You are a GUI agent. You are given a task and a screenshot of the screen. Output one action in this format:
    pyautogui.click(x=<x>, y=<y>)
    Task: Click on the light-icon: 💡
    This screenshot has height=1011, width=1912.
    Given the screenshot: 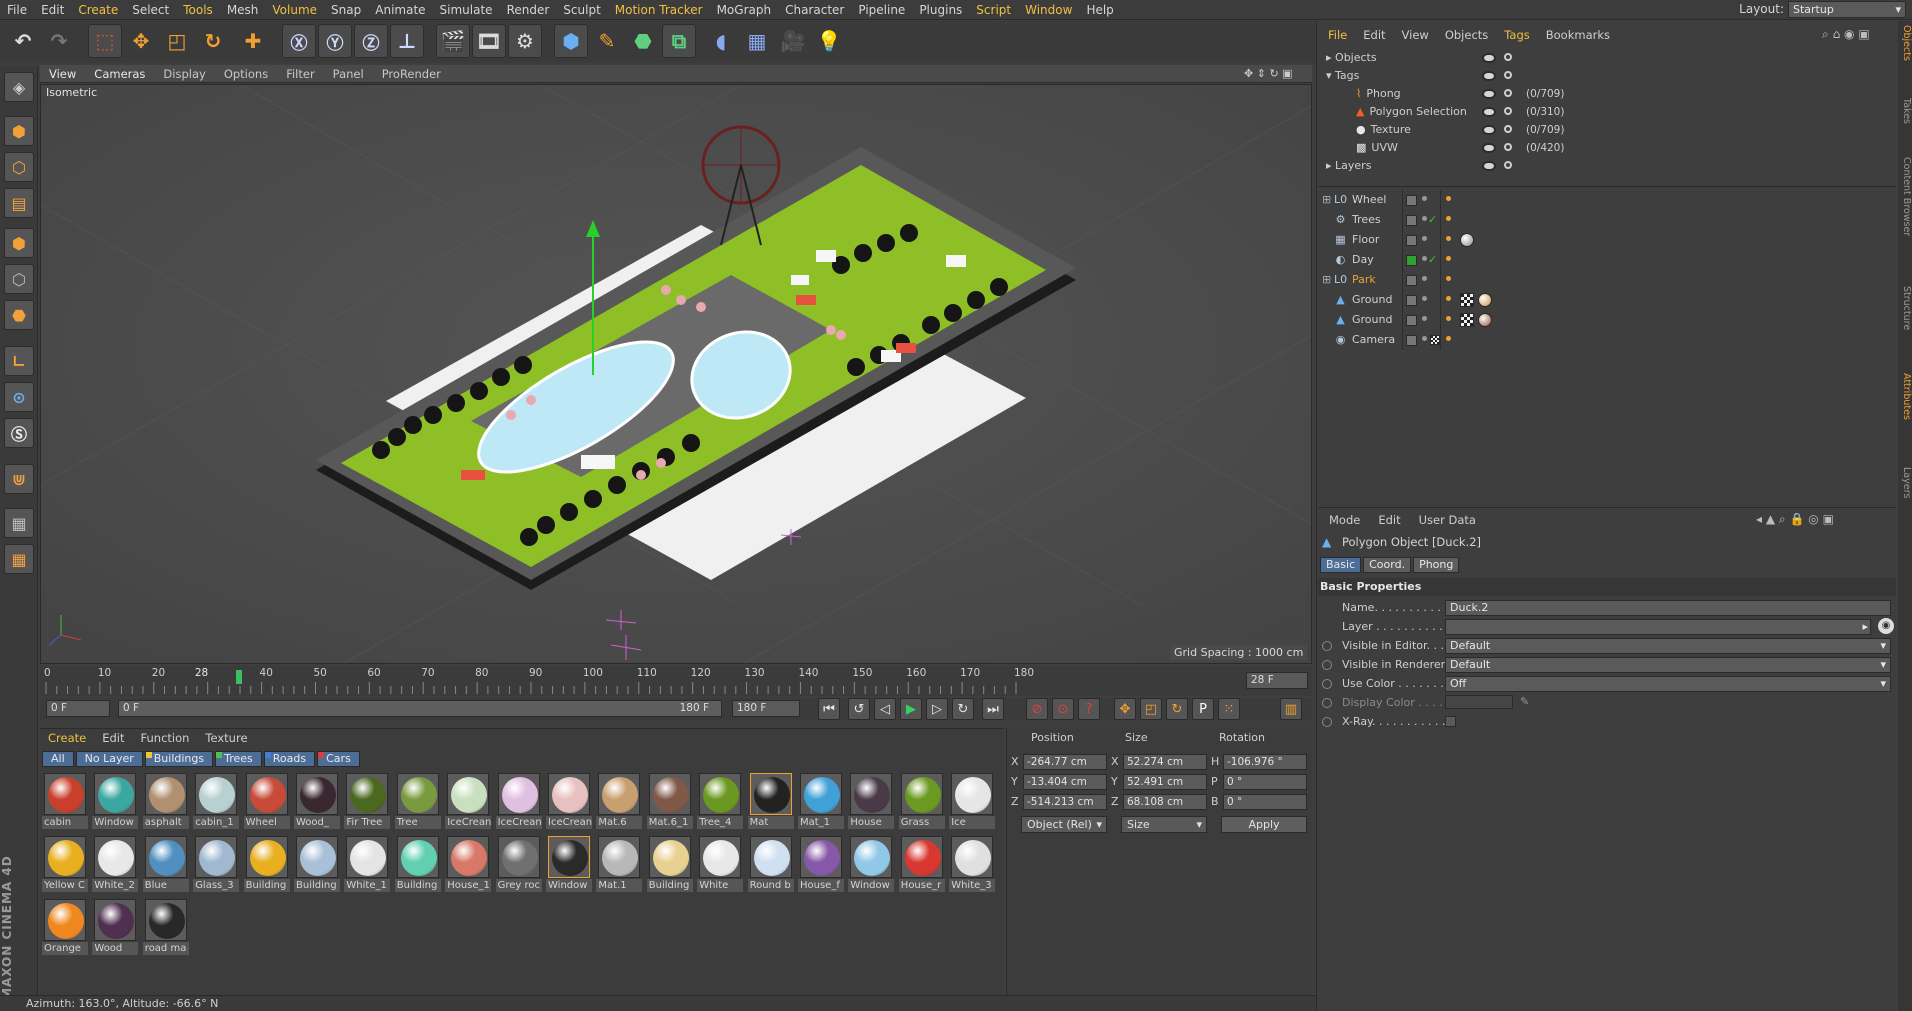 What is the action you would take?
    pyautogui.click(x=829, y=41)
    